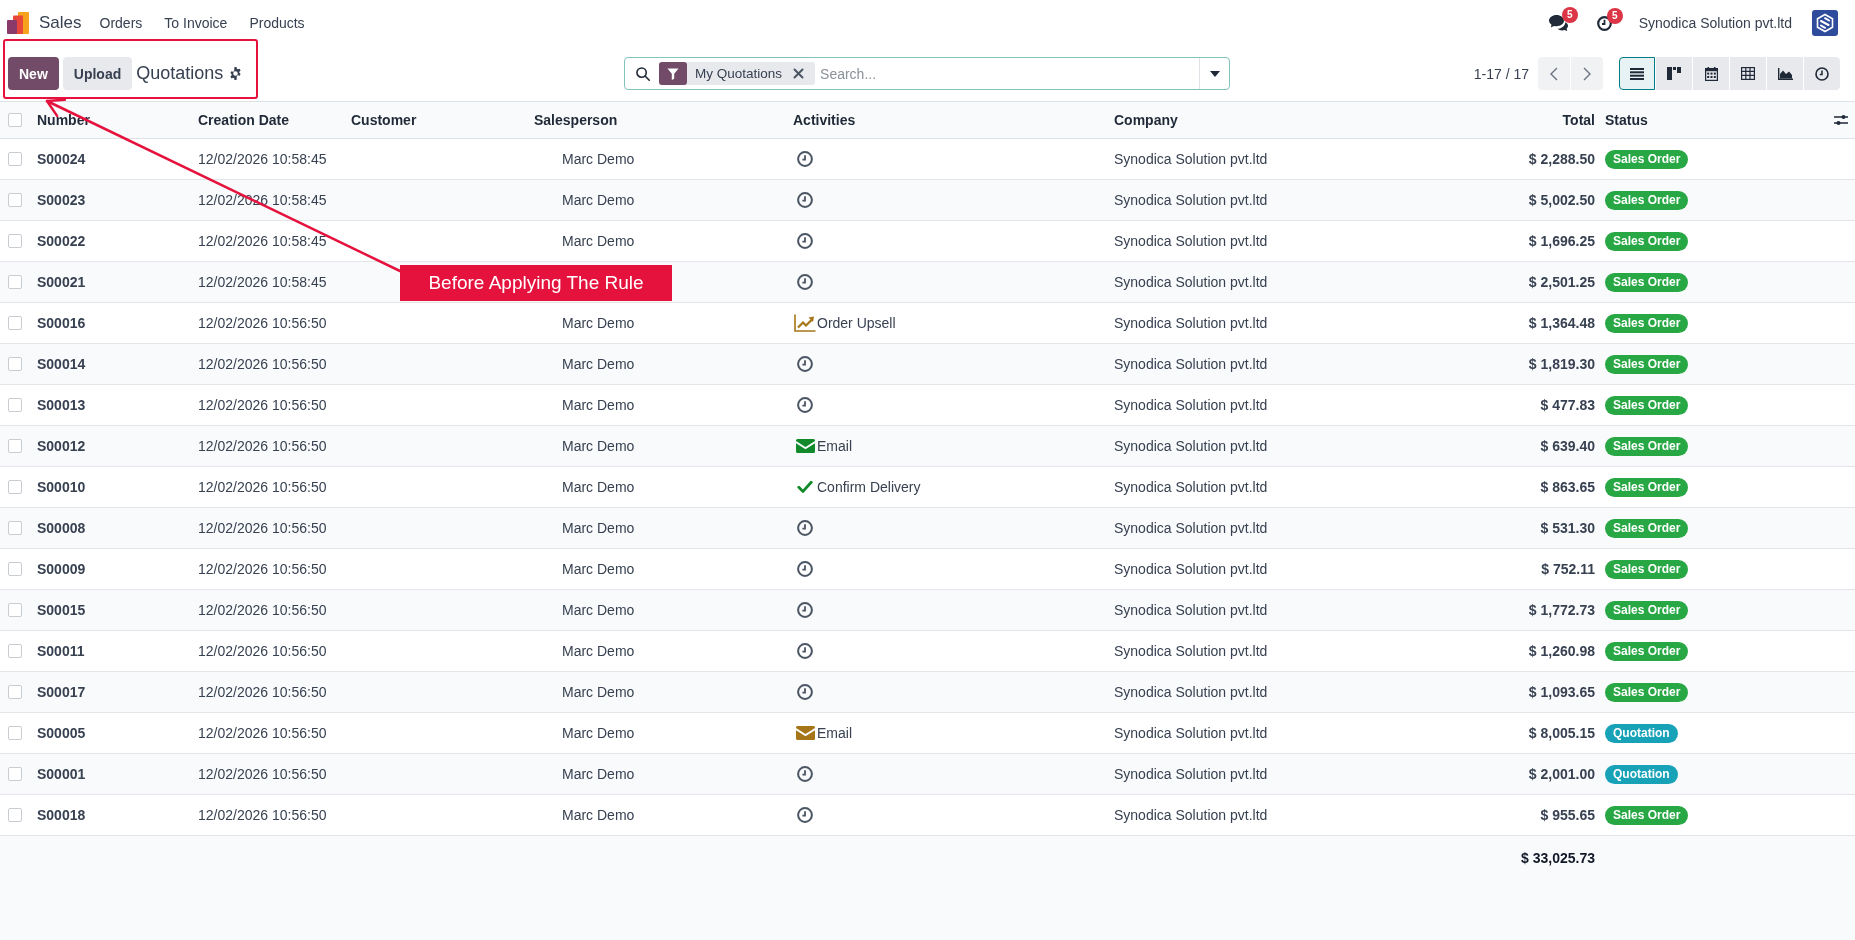 Image resolution: width=1855 pixels, height=940 pixels. What do you see at coordinates (1561, 364) in the screenshot?
I see `order-total: $ 1,819.30` at bounding box center [1561, 364].